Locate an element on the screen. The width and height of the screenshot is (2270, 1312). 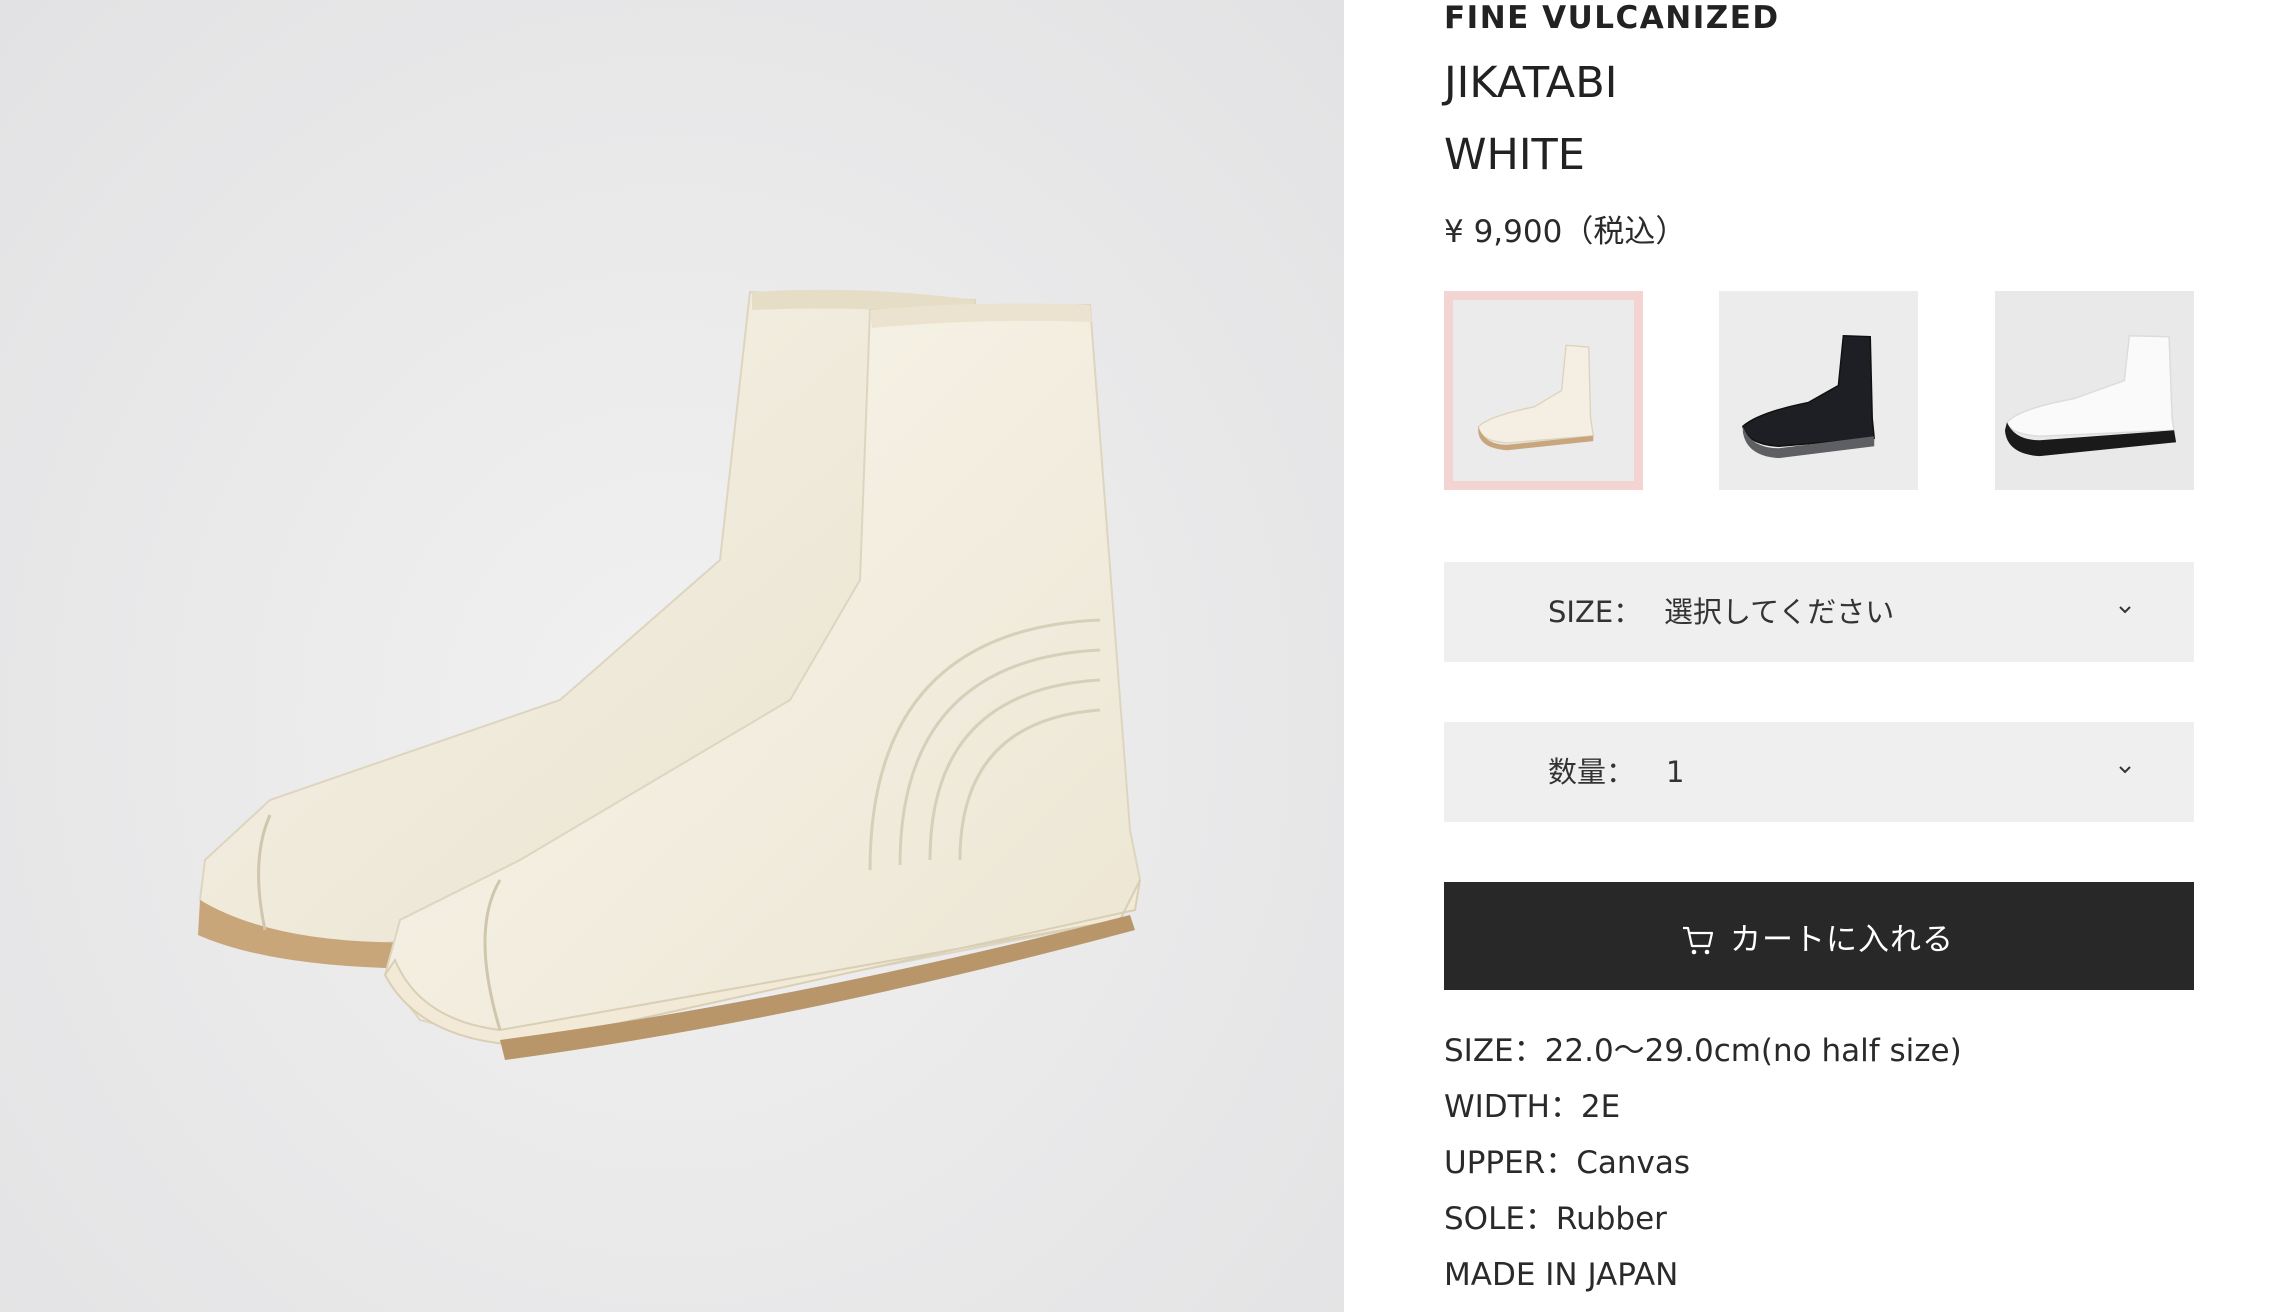
black-tabi-thumbnail-icon is located at coordinates (1818, 390).